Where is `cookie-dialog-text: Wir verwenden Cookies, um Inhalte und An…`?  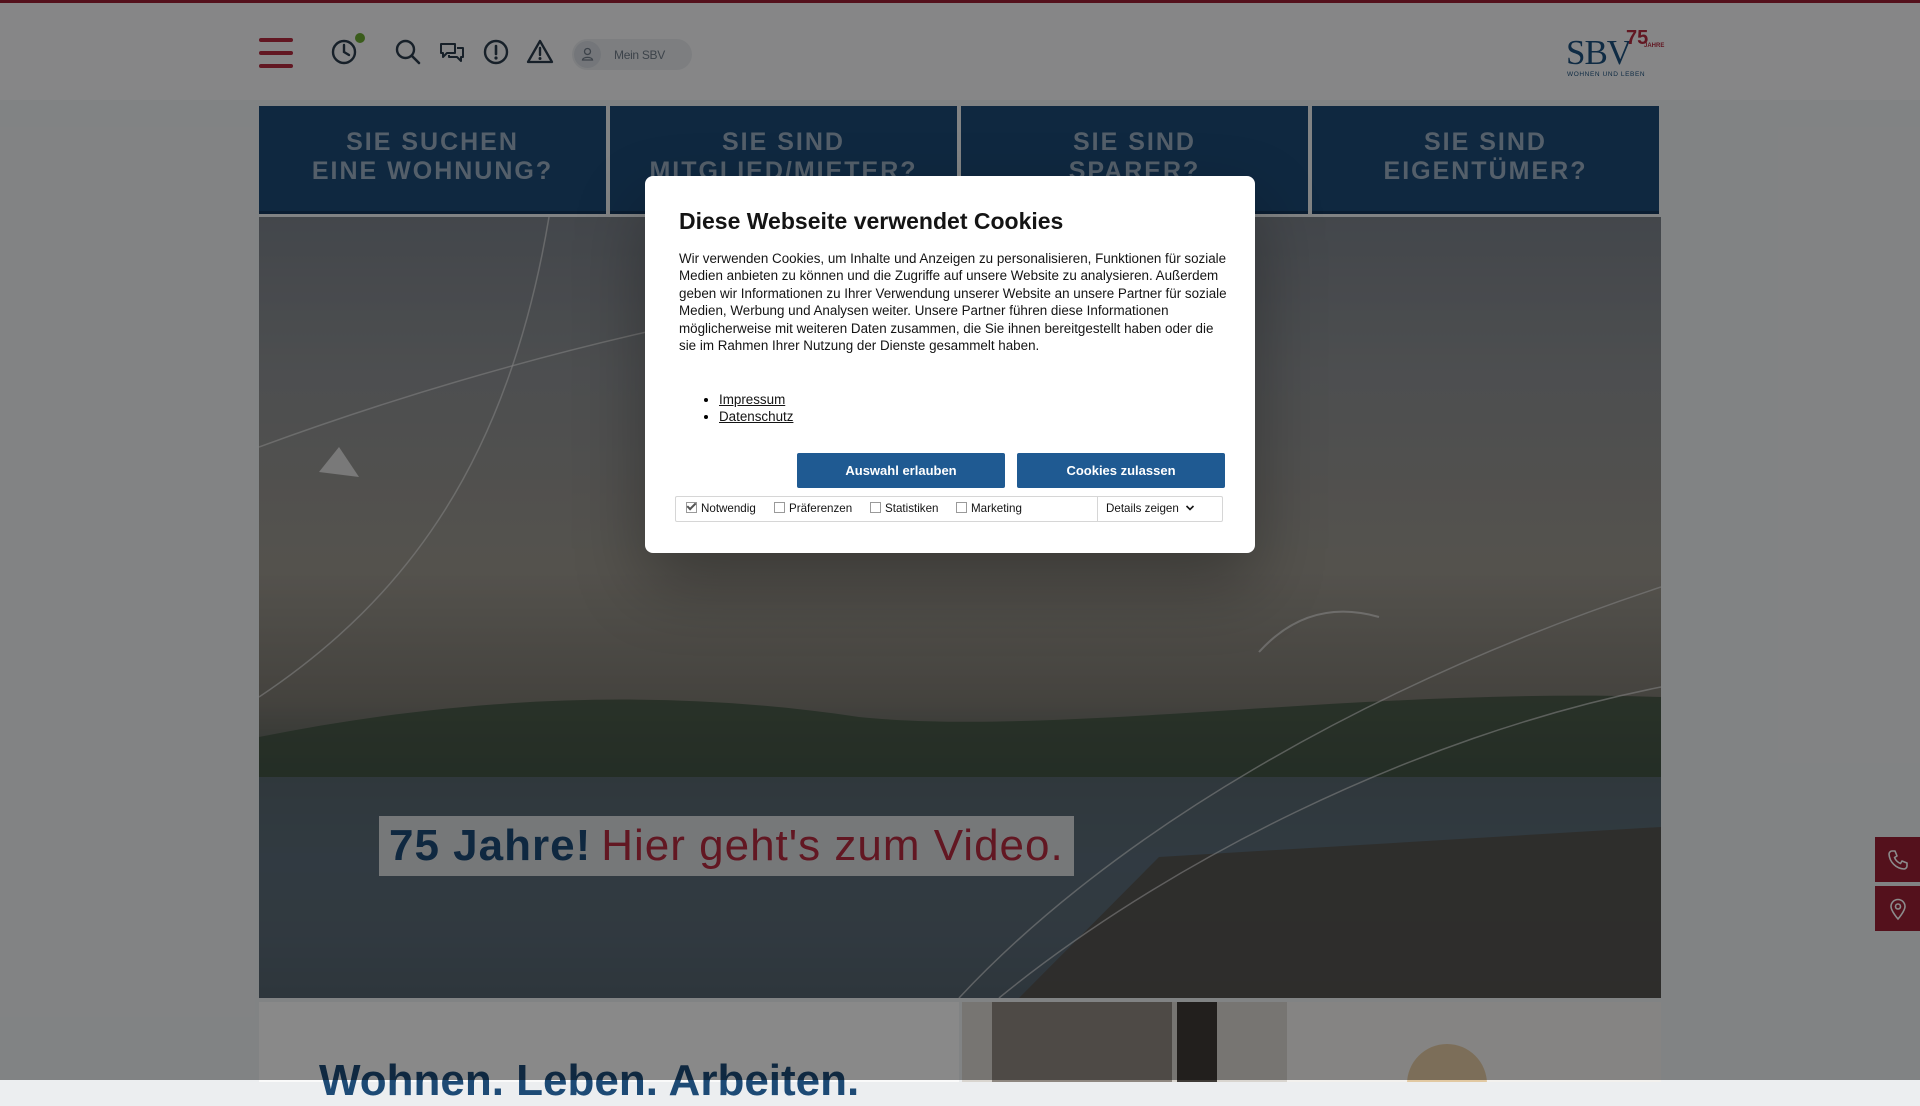
cookie-dialog-text: Wir verwenden Cookies, um Inhalte und An… is located at coordinates (953, 302).